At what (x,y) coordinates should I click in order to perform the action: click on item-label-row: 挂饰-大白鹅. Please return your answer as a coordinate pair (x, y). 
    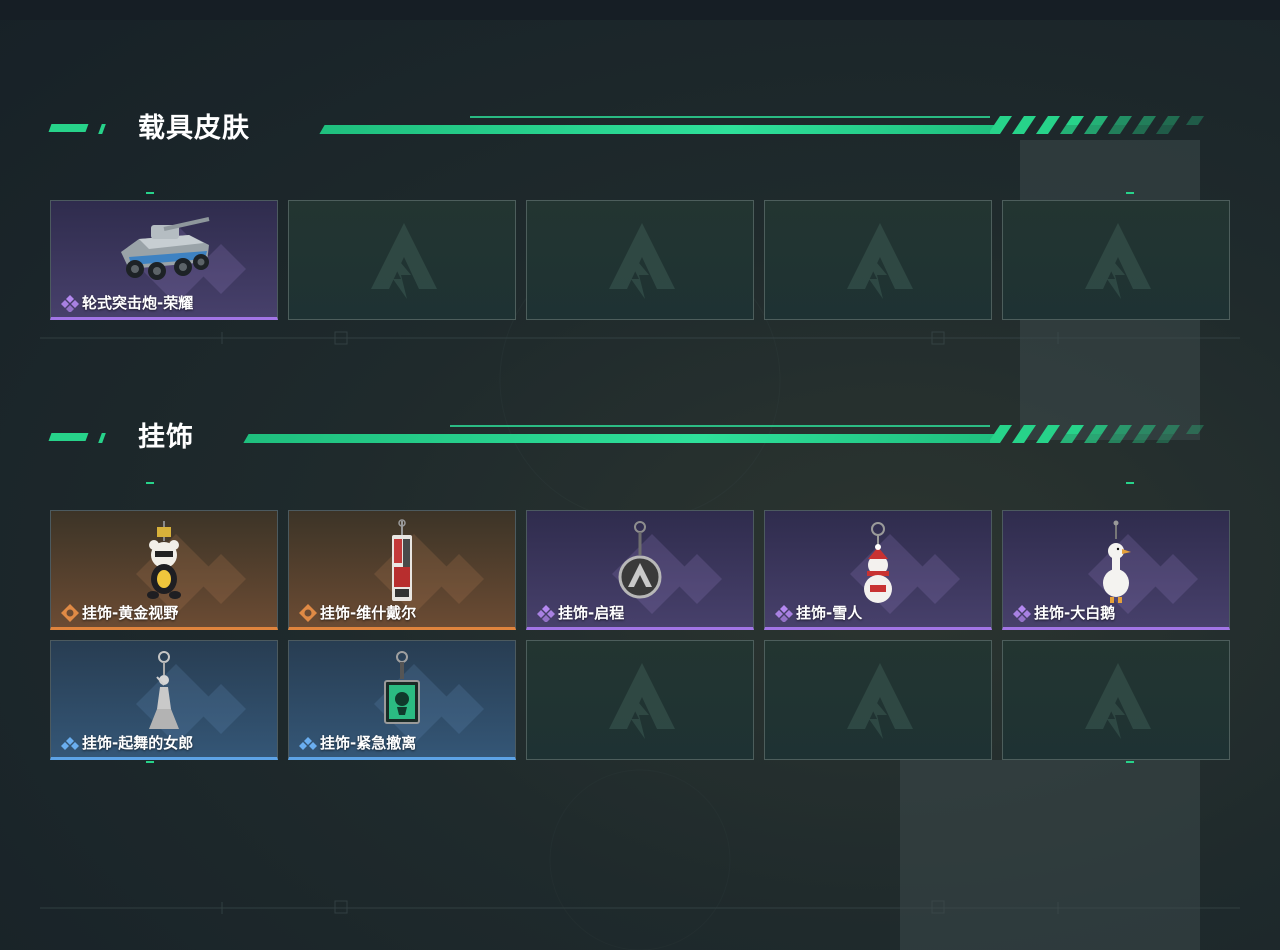
    Looking at the image, I should click on (1064, 612).